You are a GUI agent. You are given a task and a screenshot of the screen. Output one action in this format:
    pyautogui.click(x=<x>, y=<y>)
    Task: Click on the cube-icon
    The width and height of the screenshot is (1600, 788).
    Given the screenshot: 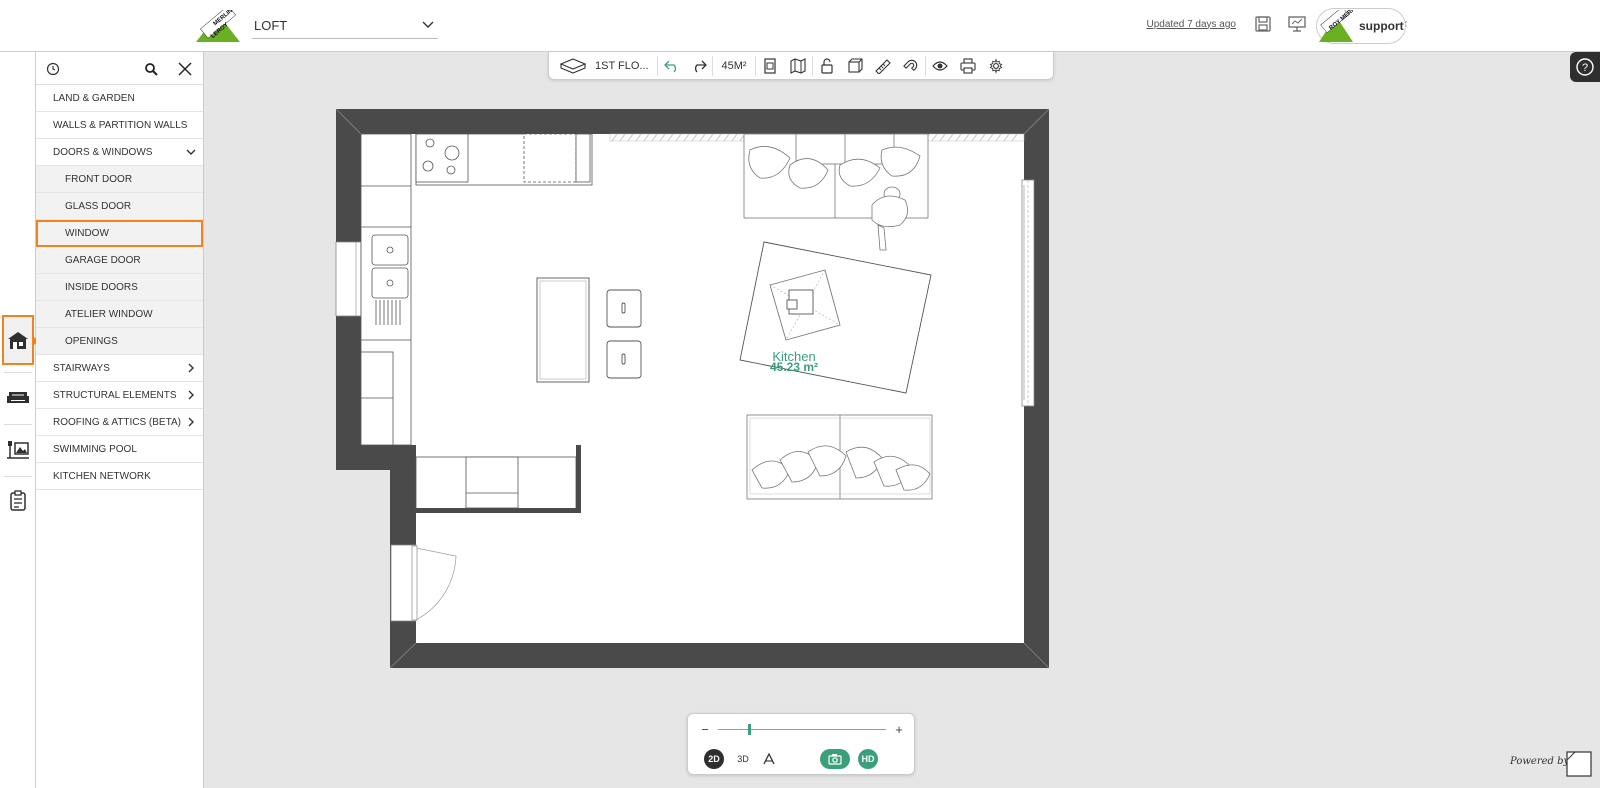 What is the action you would take?
    pyautogui.click(x=855, y=65)
    